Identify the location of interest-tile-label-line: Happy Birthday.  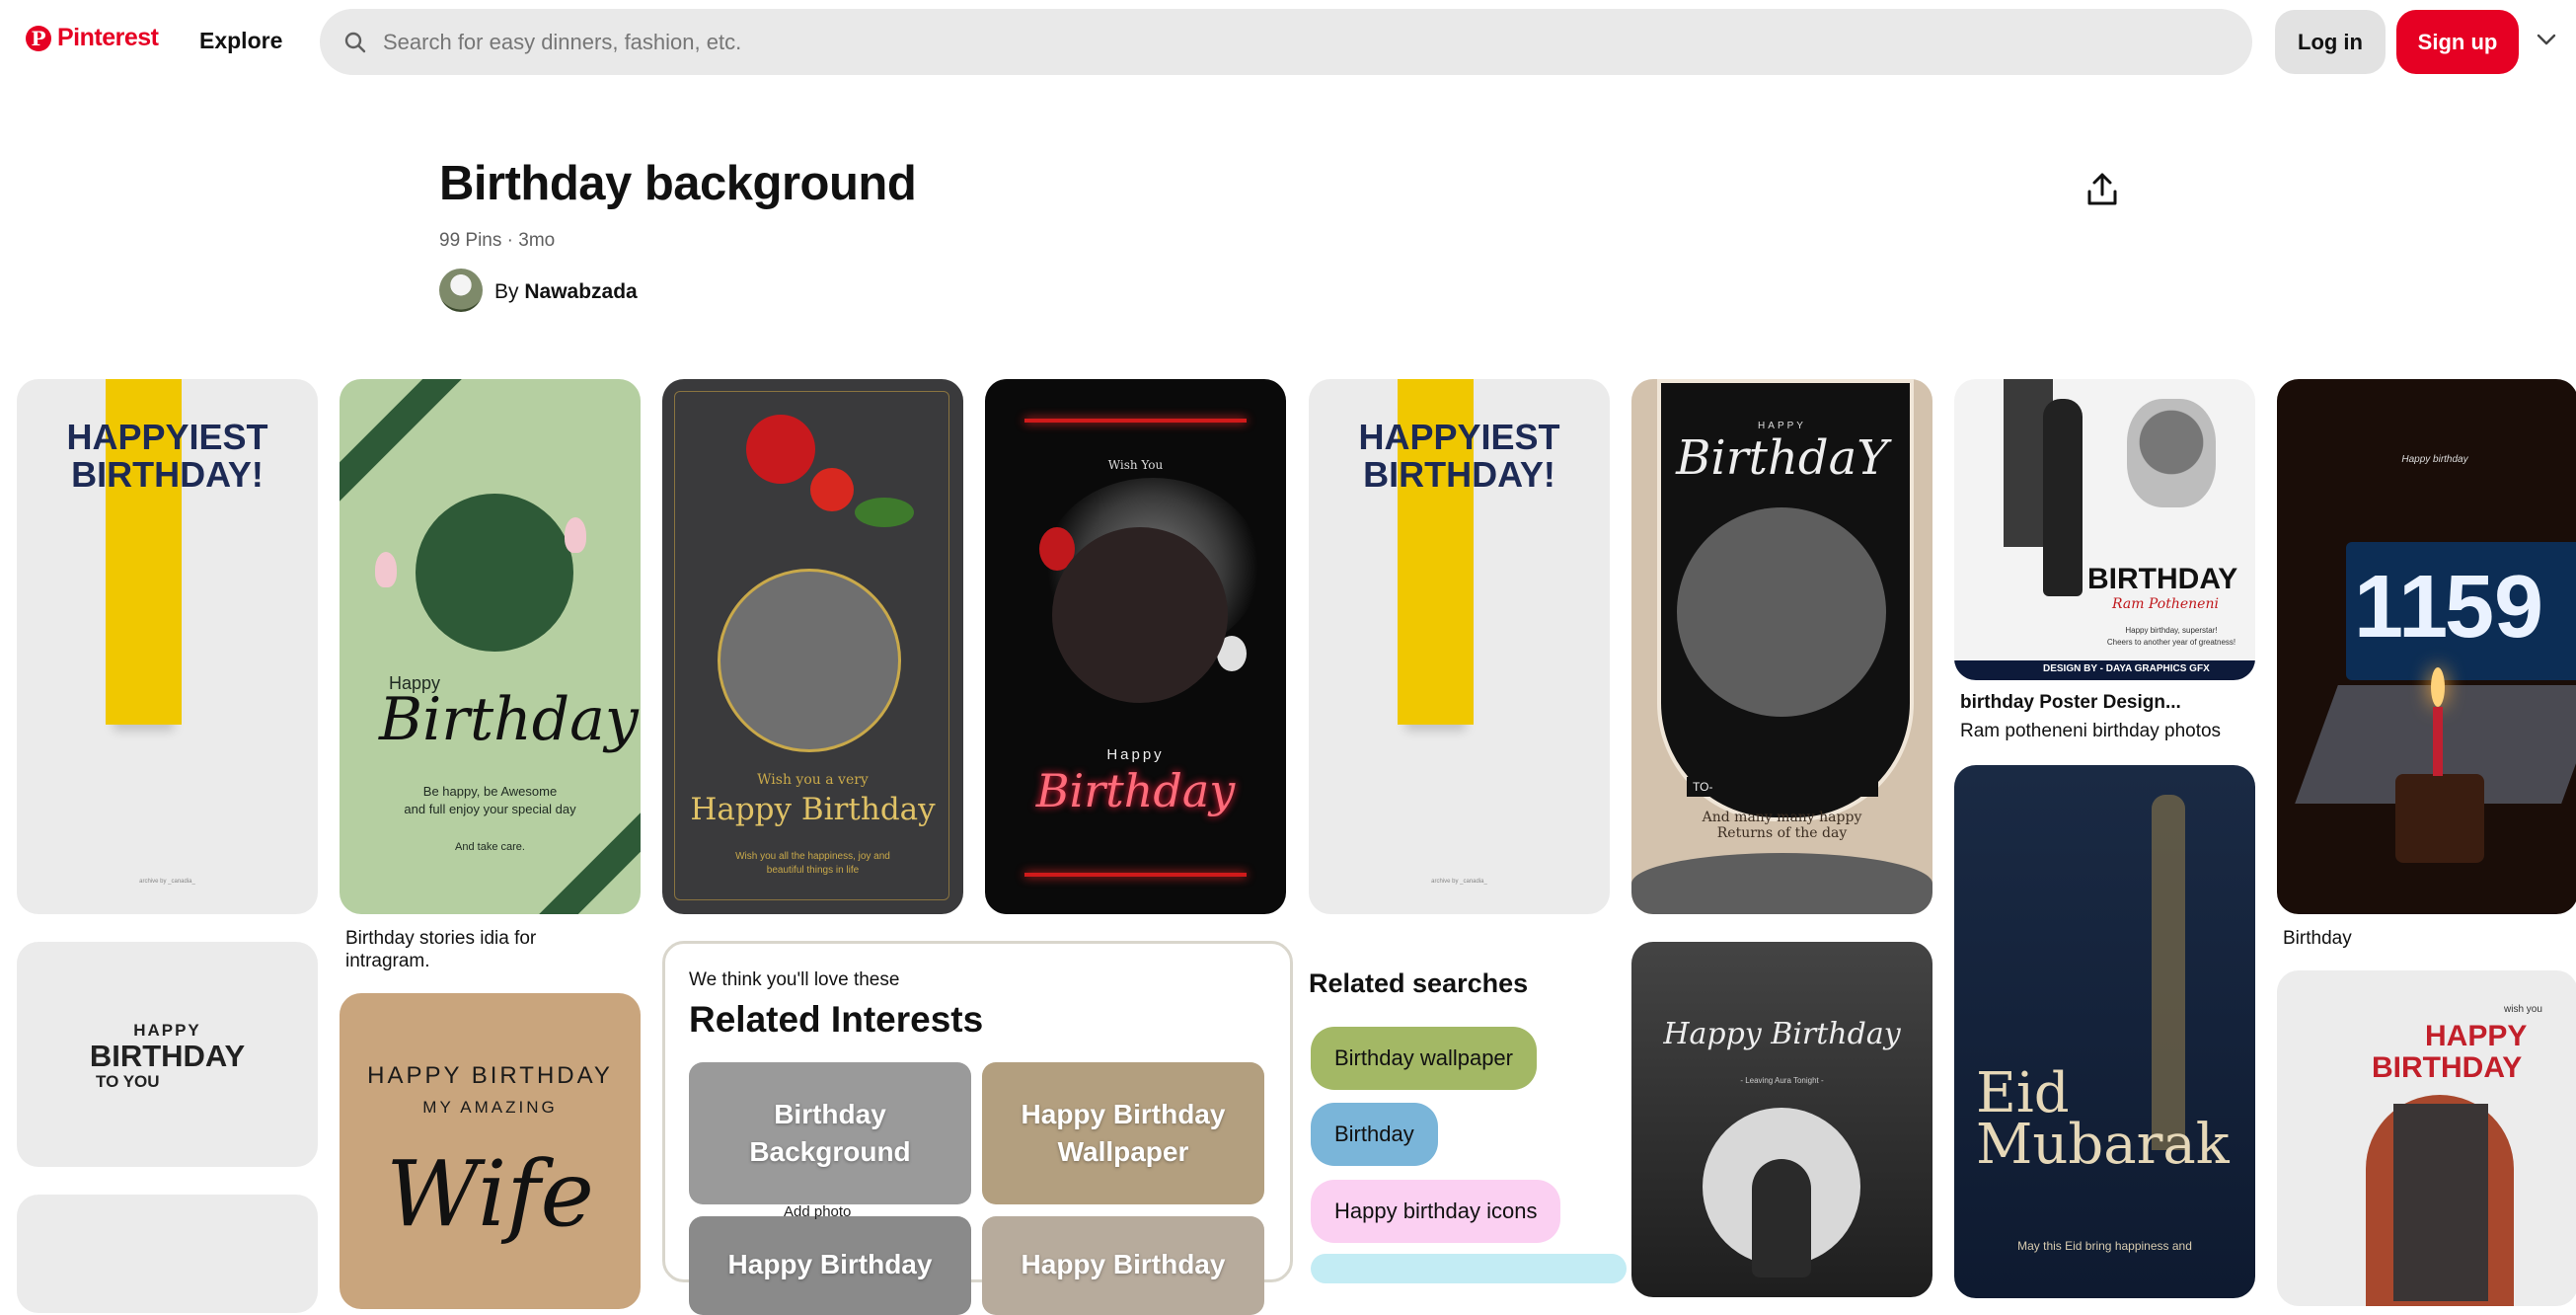
(1123, 1114).